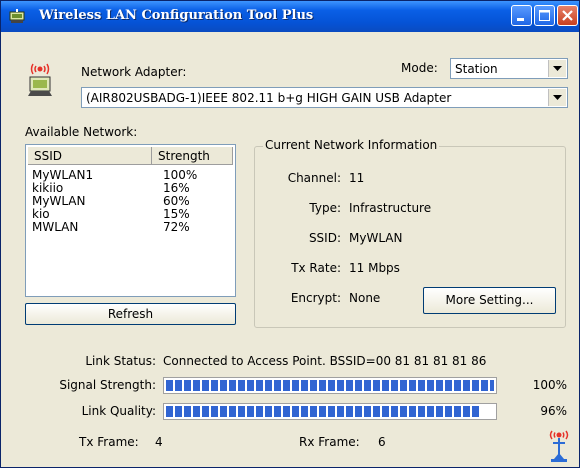  I want to click on signal-strength-bar, so click(330, 385).